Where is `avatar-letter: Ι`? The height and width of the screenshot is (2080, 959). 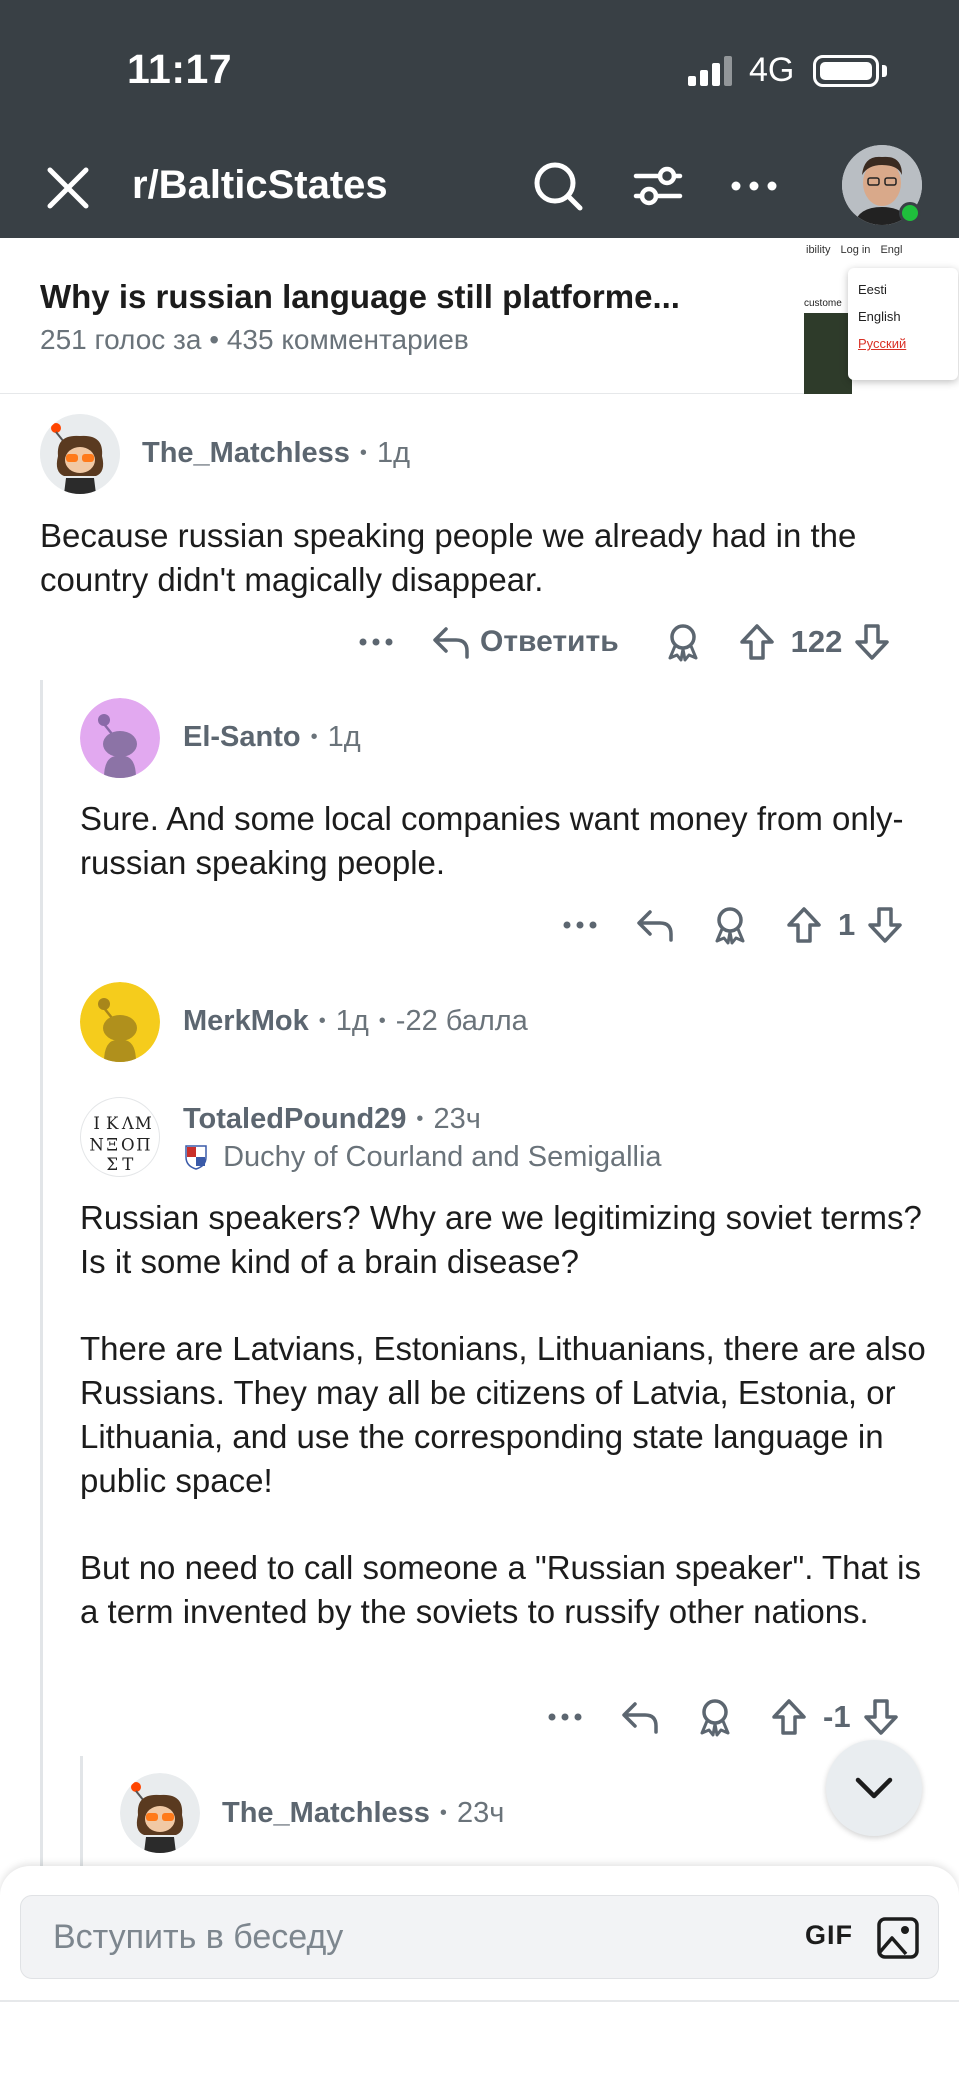 avatar-letter: Ι is located at coordinates (96, 1123).